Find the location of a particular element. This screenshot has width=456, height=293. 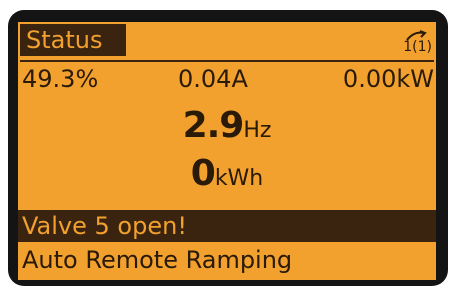

speed-percent-readout: 49.3% is located at coordinates (60, 79).